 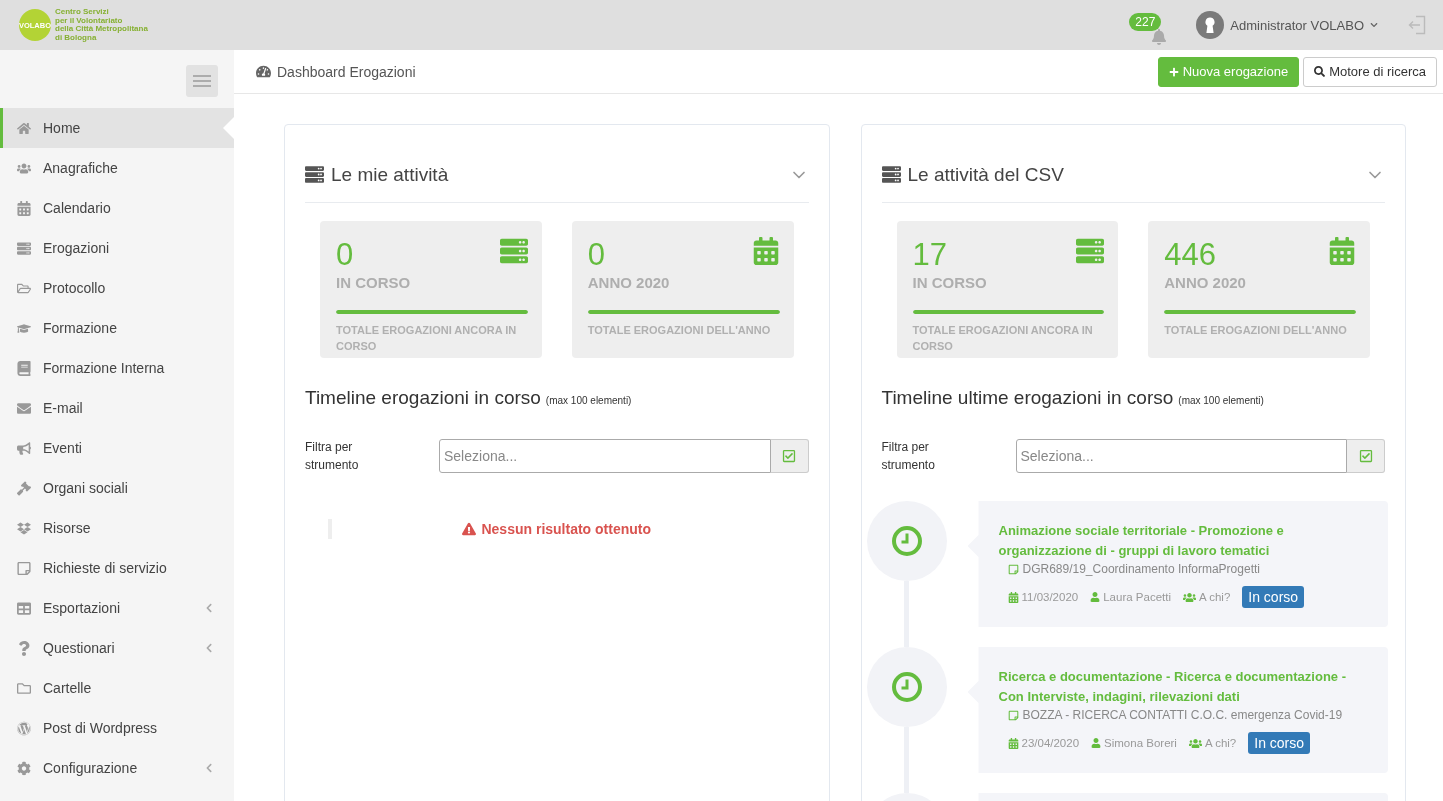 What do you see at coordinates (24, 648) in the screenshot?
I see `question-icon` at bounding box center [24, 648].